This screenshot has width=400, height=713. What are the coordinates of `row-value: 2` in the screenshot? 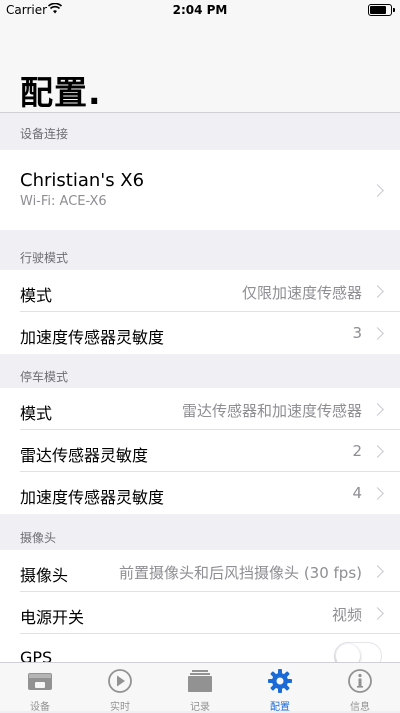 It's located at (357, 451).